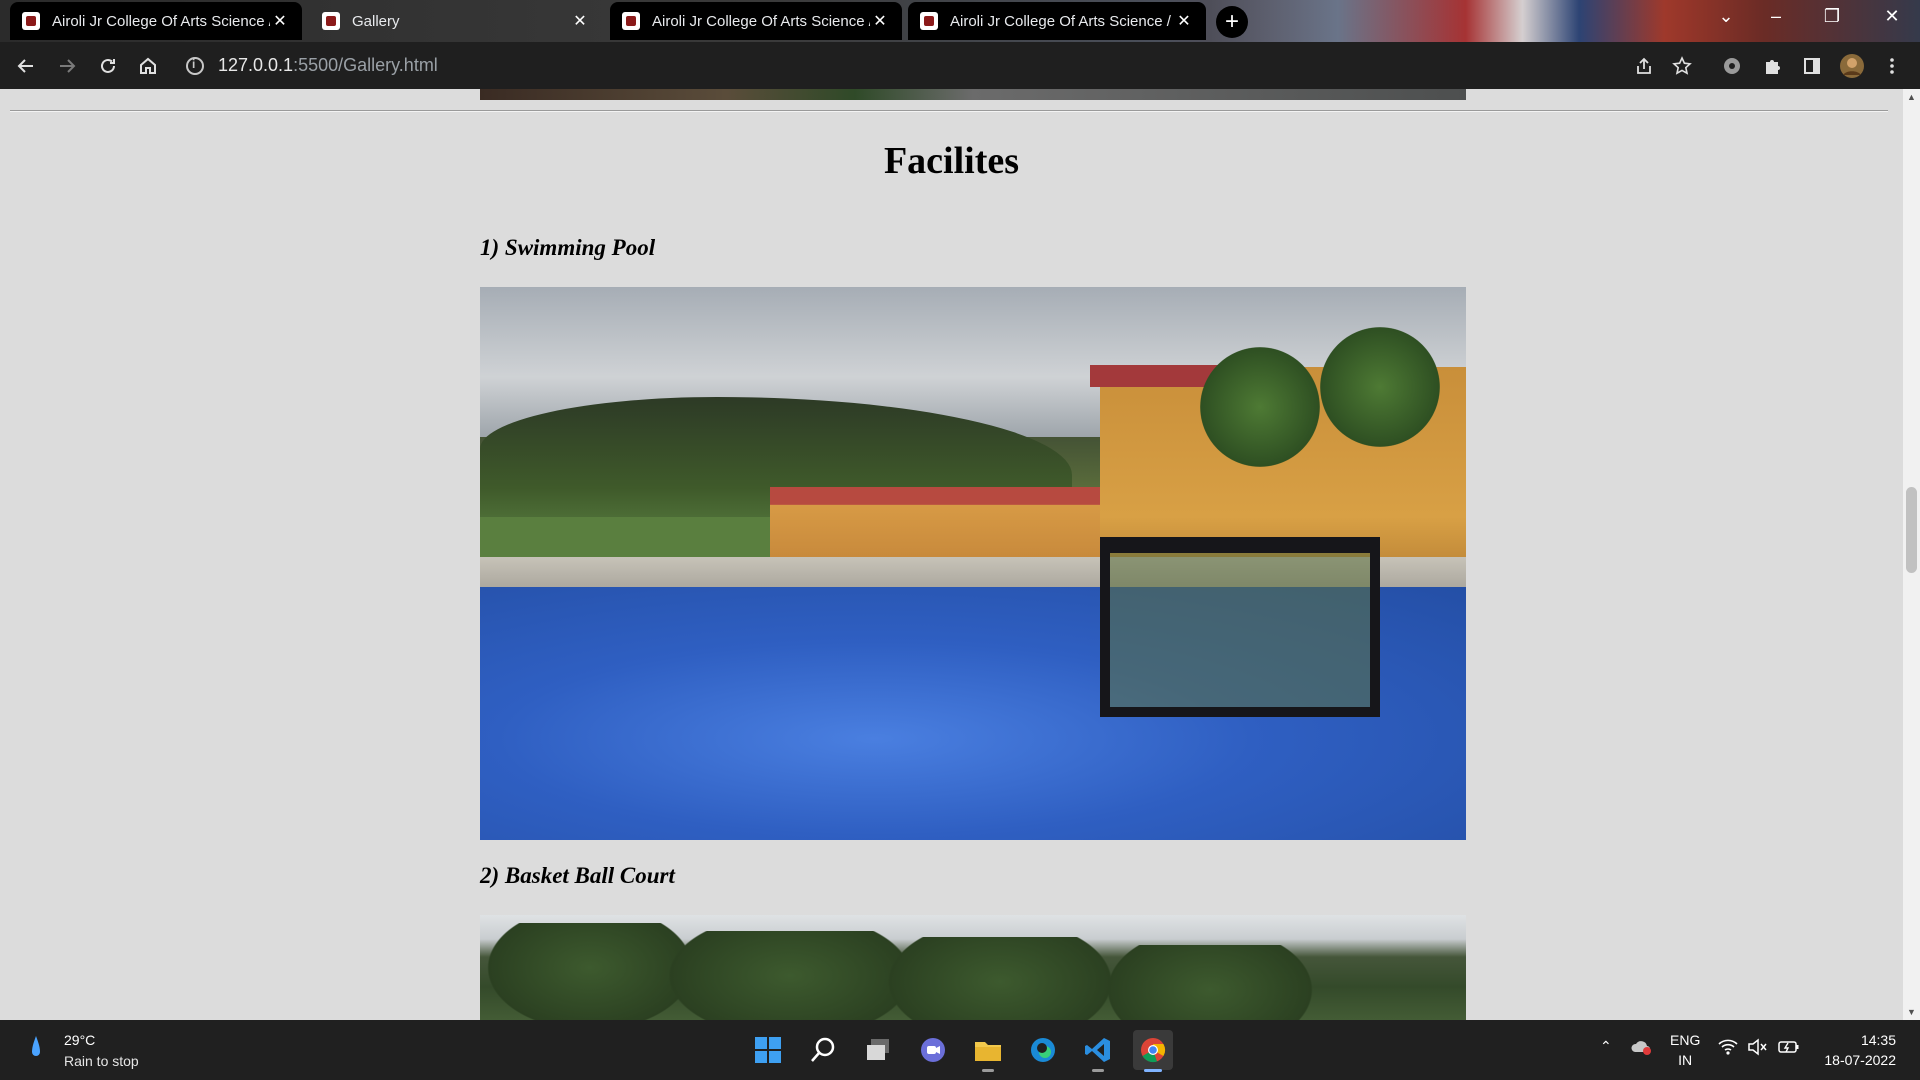 The width and height of the screenshot is (1920, 1080). What do you see at coordinates (1685, 1040) in the screenshot?
I see `language-code: ENG` at bounding box center [1685, 1040].